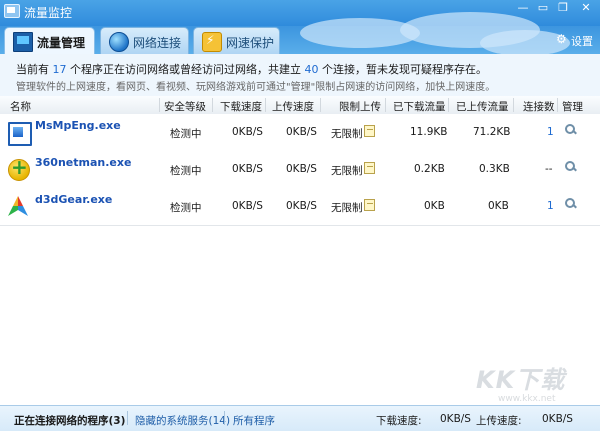 The image size is (600, 431). I want to click on tab-label: 流量管理, so click(61, 43).